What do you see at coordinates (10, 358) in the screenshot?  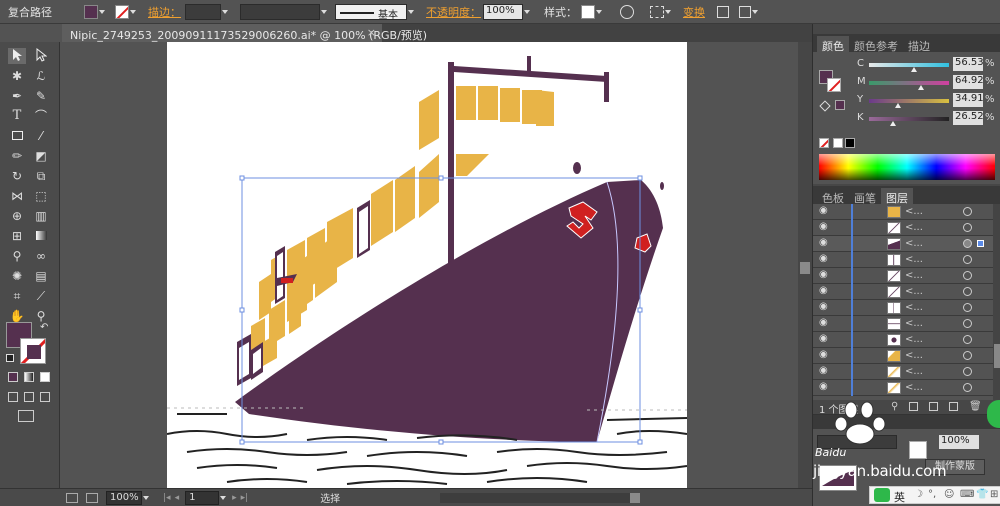 I see `default-colors-icon` at bounding box center [10, 358].